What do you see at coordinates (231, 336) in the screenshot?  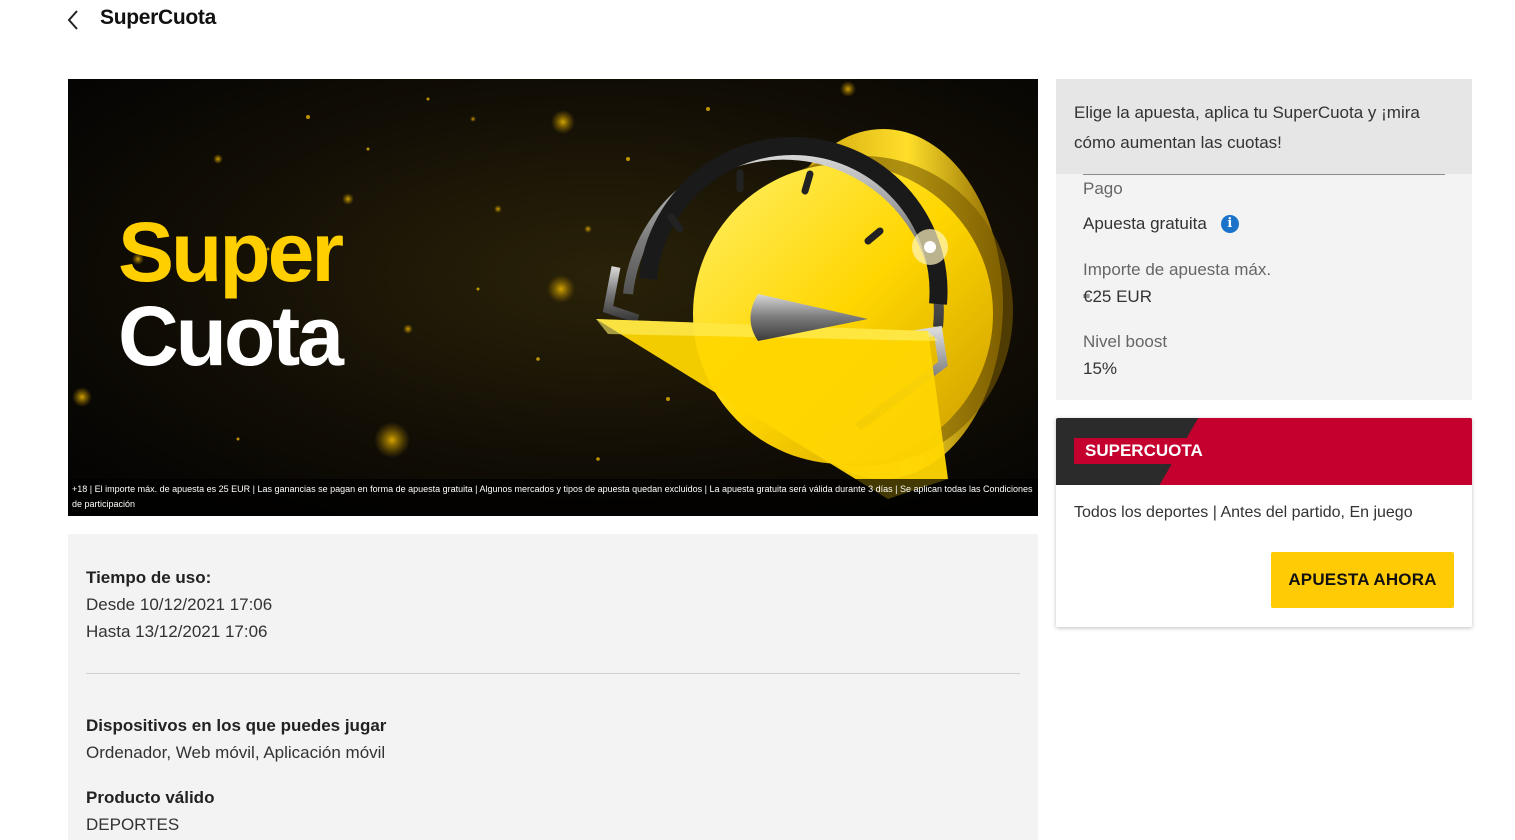 I see `logo-cuota: Cuota` at bounding box center [231, 336].